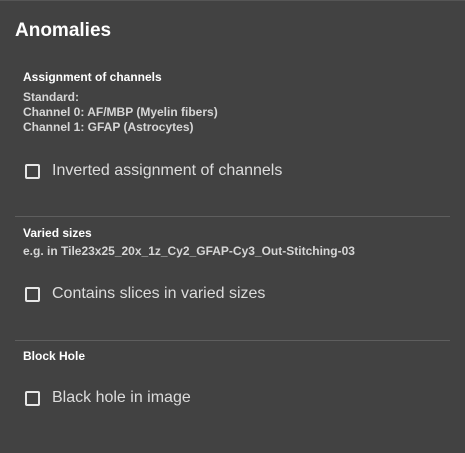 The height and width of the screenshot is (453, 465). Describe the element at coordinates (63, 30) in the screenshot. I see `panel-title: Anomalies` at that location.